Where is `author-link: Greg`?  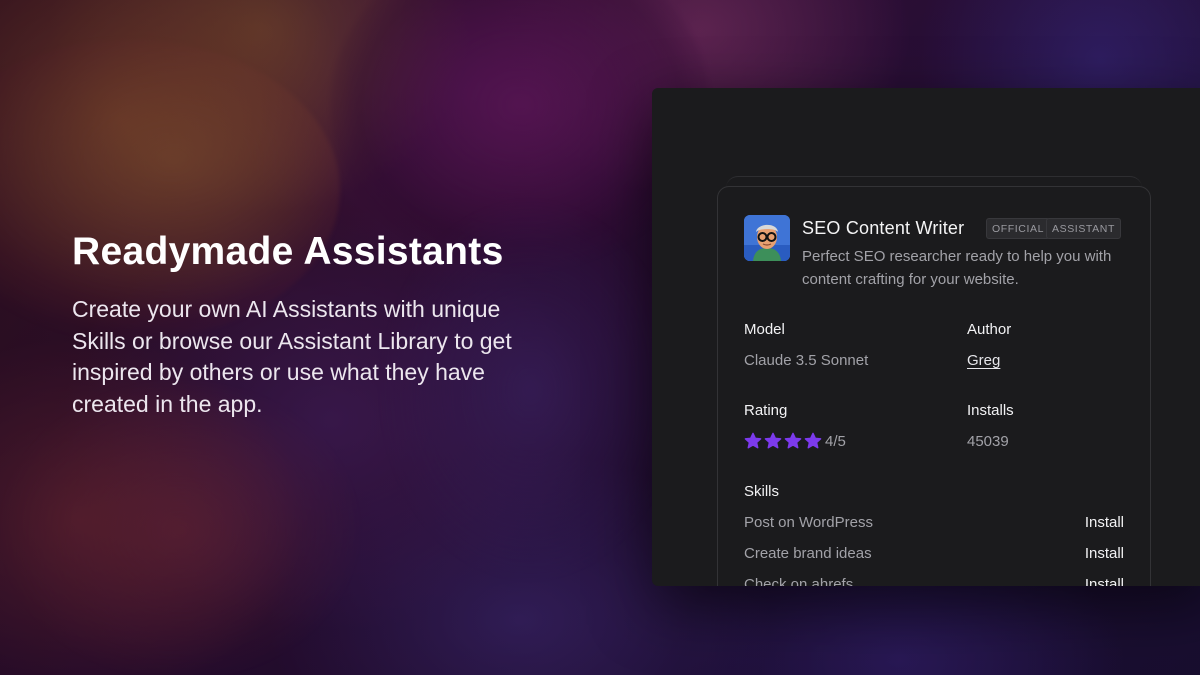 author-link: Greg is located at coordinates (983, 360).